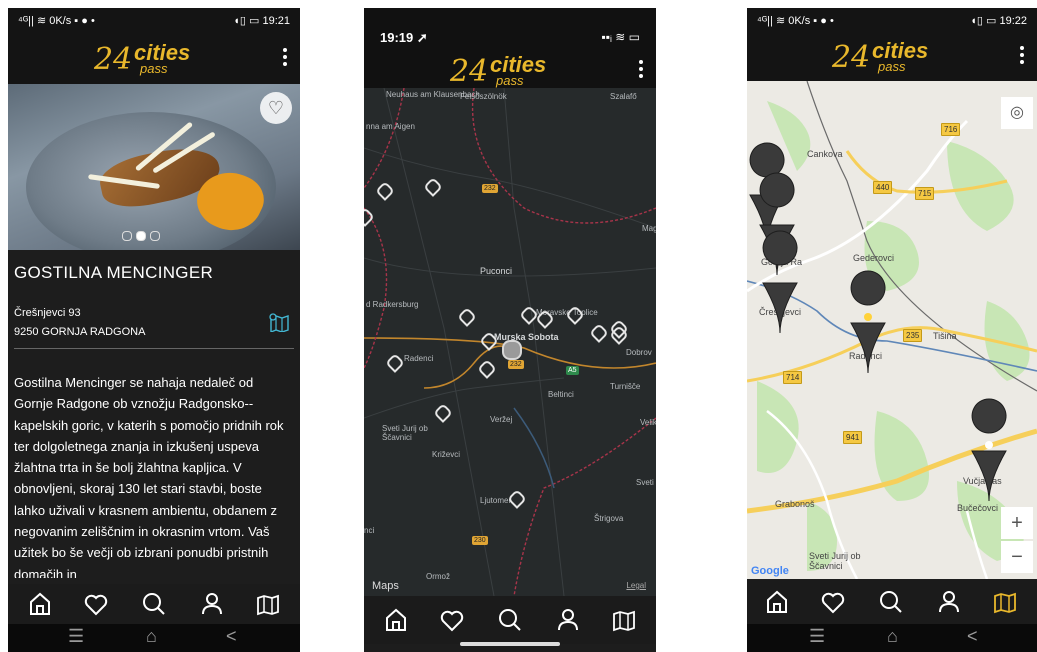 Image resolution: width=1037 pixels, height=652 pixels. Describe the element at coordinates (1005, 602) in the screenshot. I see `tab-map-icon-active` at that location.